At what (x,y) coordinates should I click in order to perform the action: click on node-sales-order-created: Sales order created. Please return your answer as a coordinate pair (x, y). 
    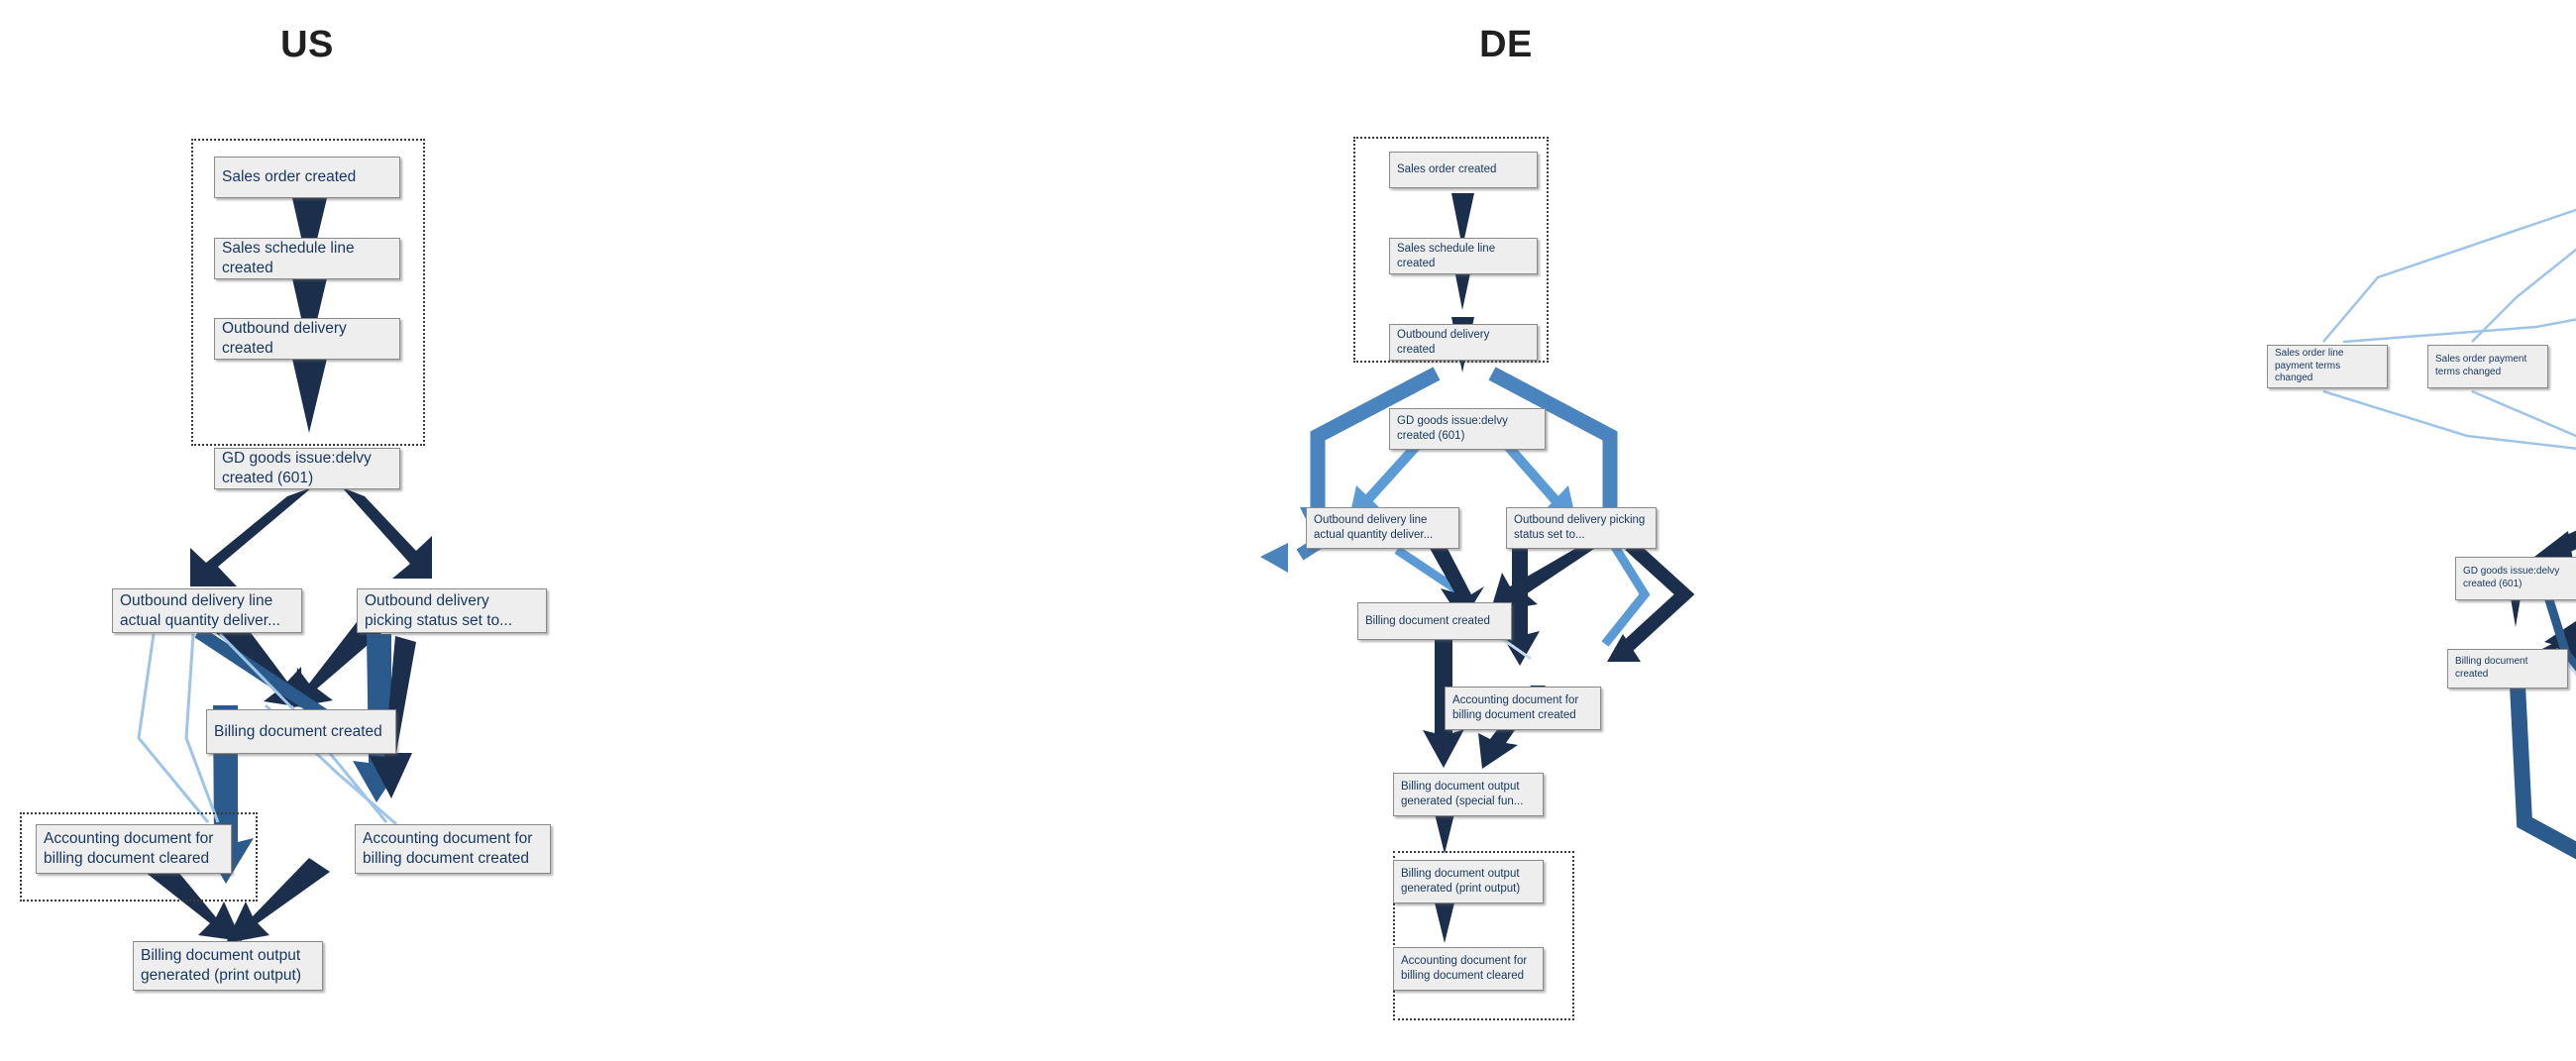
    Looking at the image, I should click on (307, 177).